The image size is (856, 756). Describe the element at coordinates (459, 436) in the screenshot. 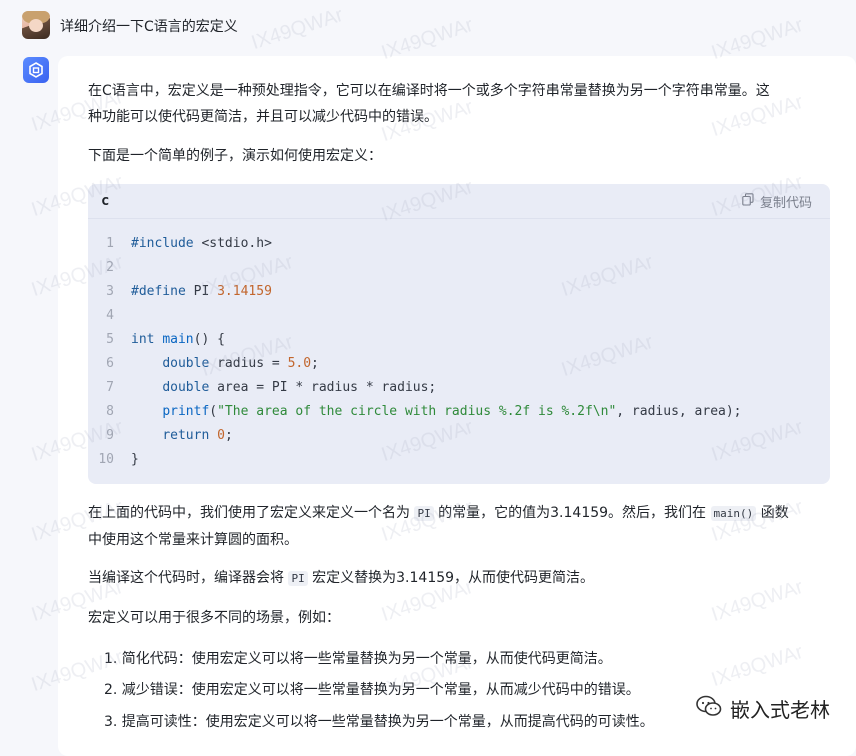

I see `code-line: 9 return 0;` at that location.